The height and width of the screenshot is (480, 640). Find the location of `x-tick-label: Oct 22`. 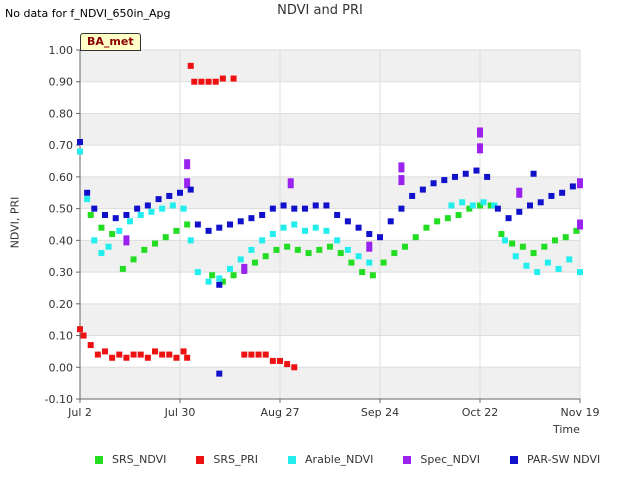

x-tick-label: Oct 22 is located at coordinates (480, 412).